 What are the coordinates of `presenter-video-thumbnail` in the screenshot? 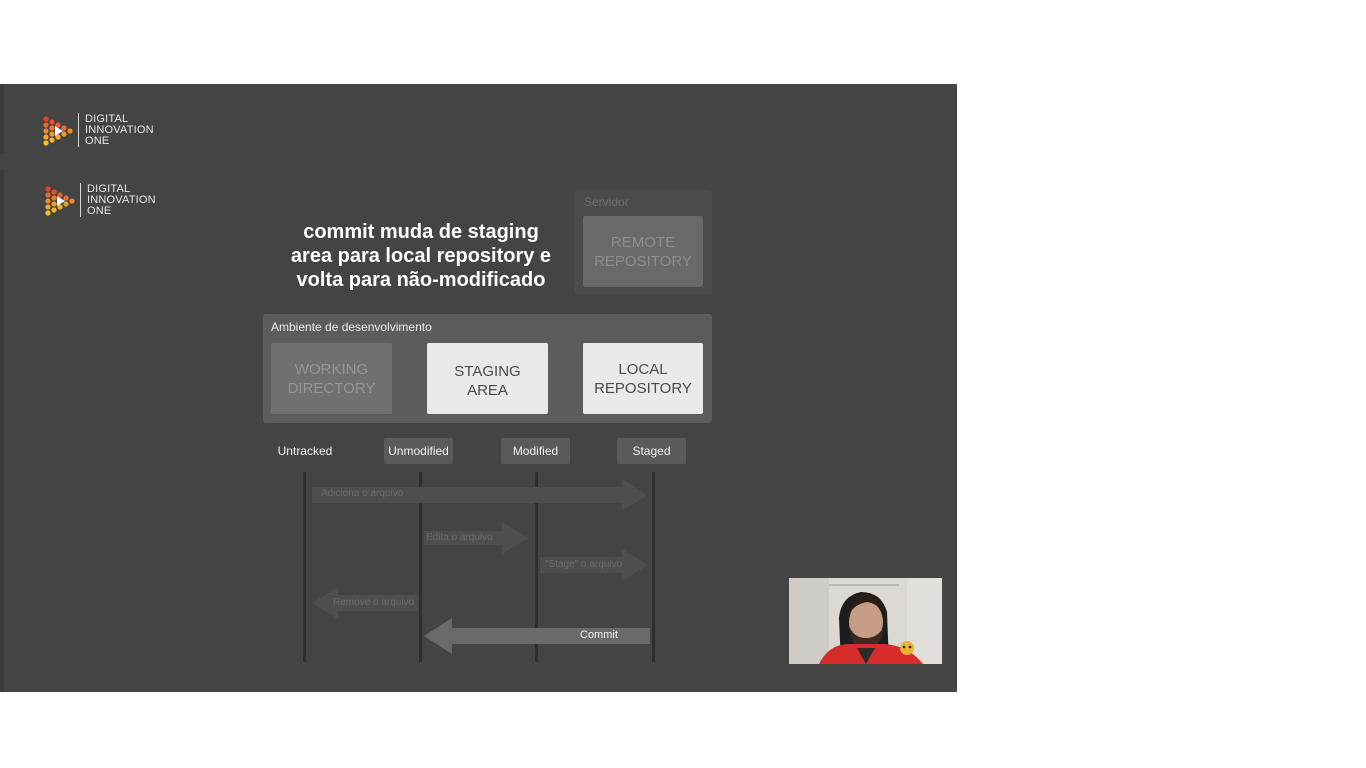 It's located at (865, 621).